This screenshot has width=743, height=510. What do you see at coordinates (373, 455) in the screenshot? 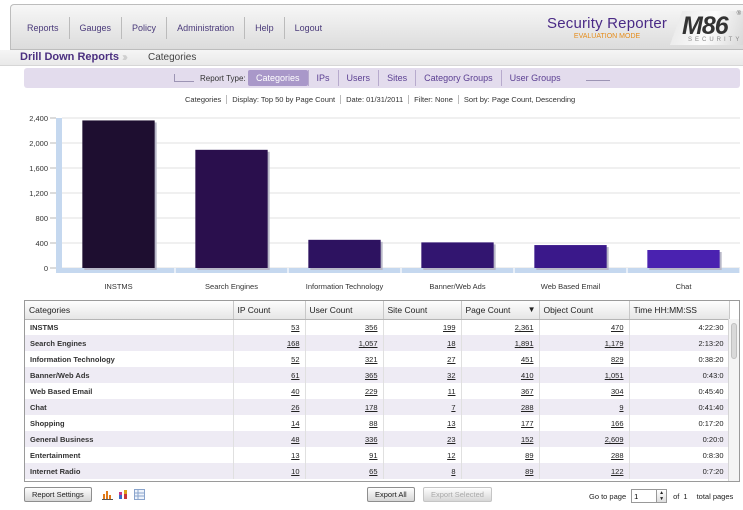
I see `drilldown-link: 91` at bounding box center [373, 455].